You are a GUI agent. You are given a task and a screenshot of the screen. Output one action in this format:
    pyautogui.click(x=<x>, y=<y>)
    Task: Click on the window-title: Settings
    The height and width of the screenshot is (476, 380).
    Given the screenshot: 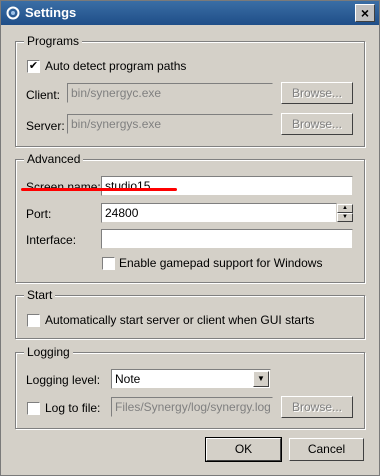 What is the action you would take?
    pyautogui.click(x=51, y=12)
    